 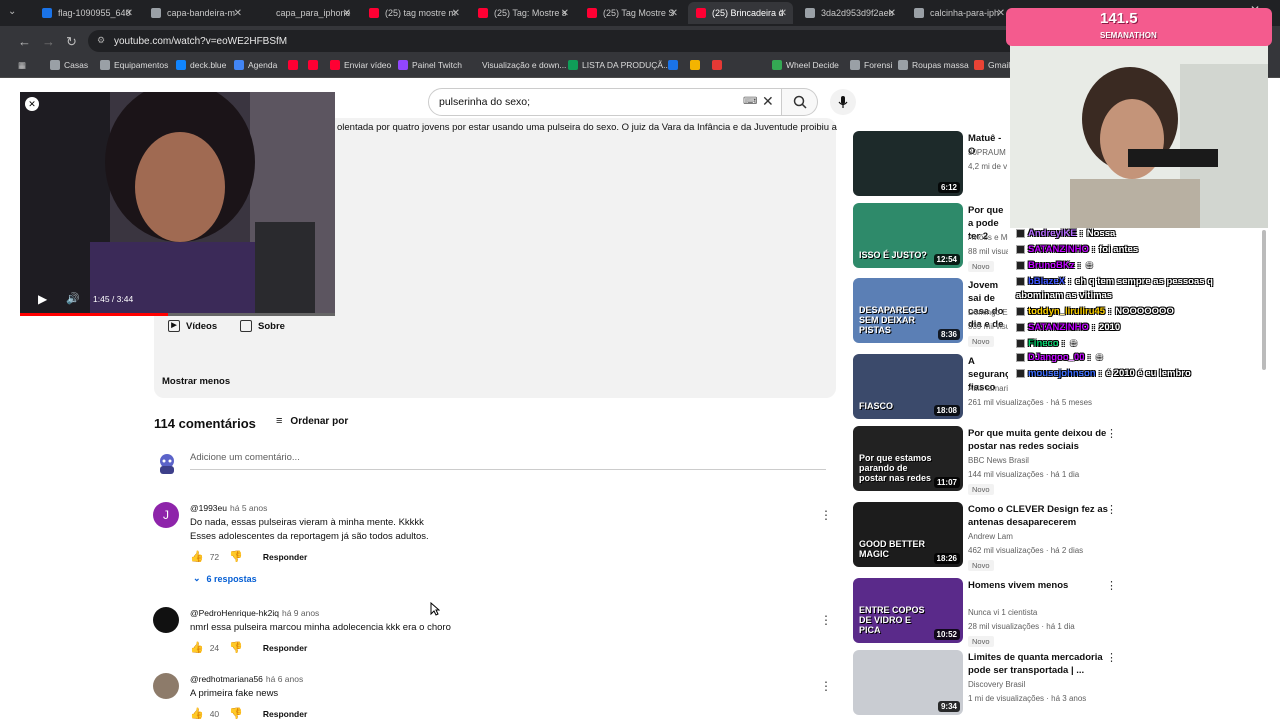 What do you see at coordinates (22, 65) in the screenshot?
I see `apps-grid-icon: ▦` at bounding box center [22, 65].